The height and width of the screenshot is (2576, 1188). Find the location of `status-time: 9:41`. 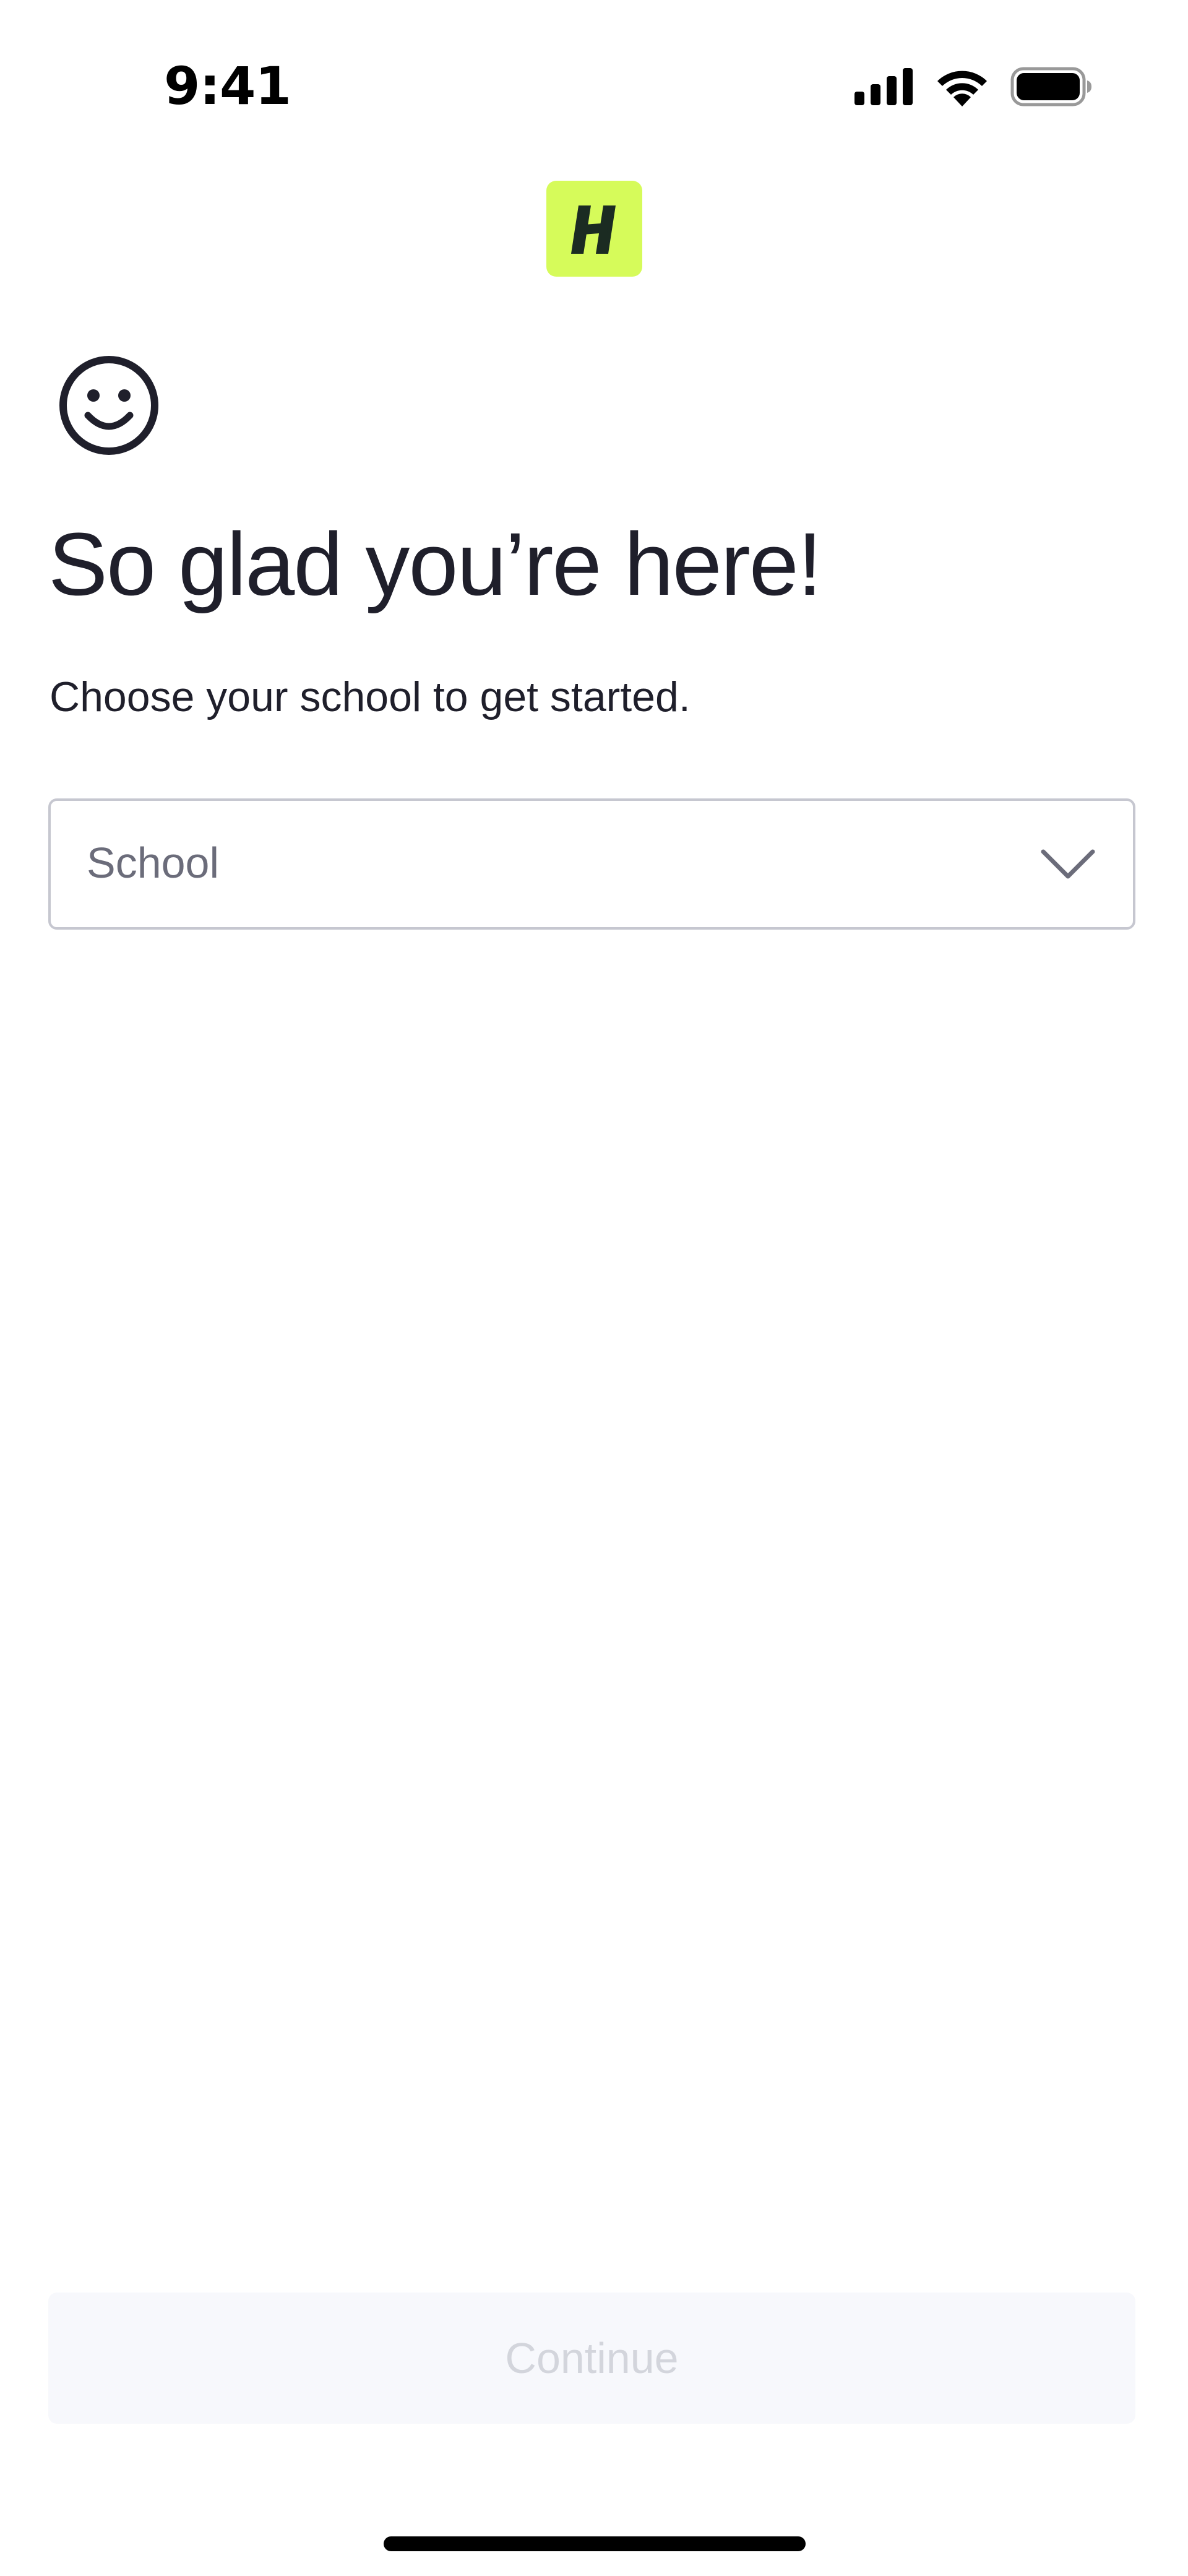

status-time: 9:41 is located at coordinates (227, 86).